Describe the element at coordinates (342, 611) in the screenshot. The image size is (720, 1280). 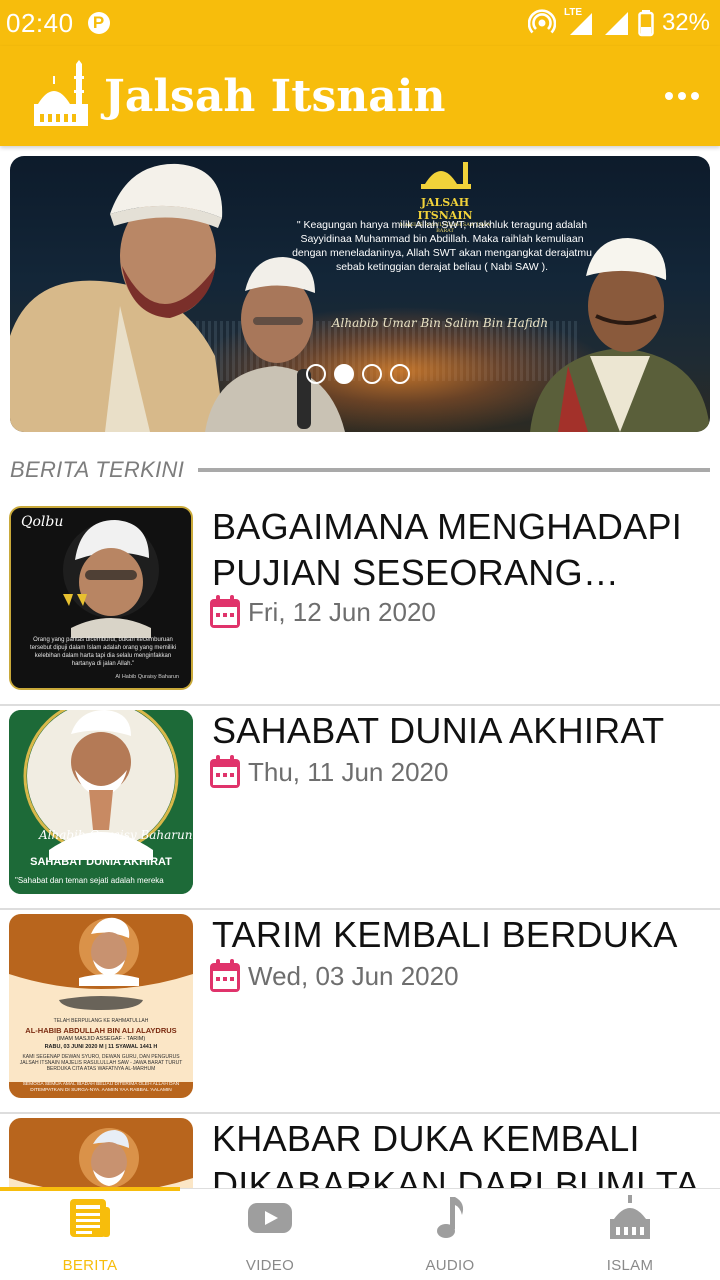
I see `news-date: Fri, 12 Jun 2020` at that location.